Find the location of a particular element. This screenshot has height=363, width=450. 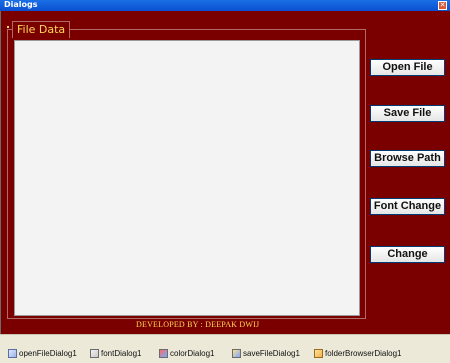

tray-item-label: folderBrowserDialog1 is located at coordinates (363, 353).